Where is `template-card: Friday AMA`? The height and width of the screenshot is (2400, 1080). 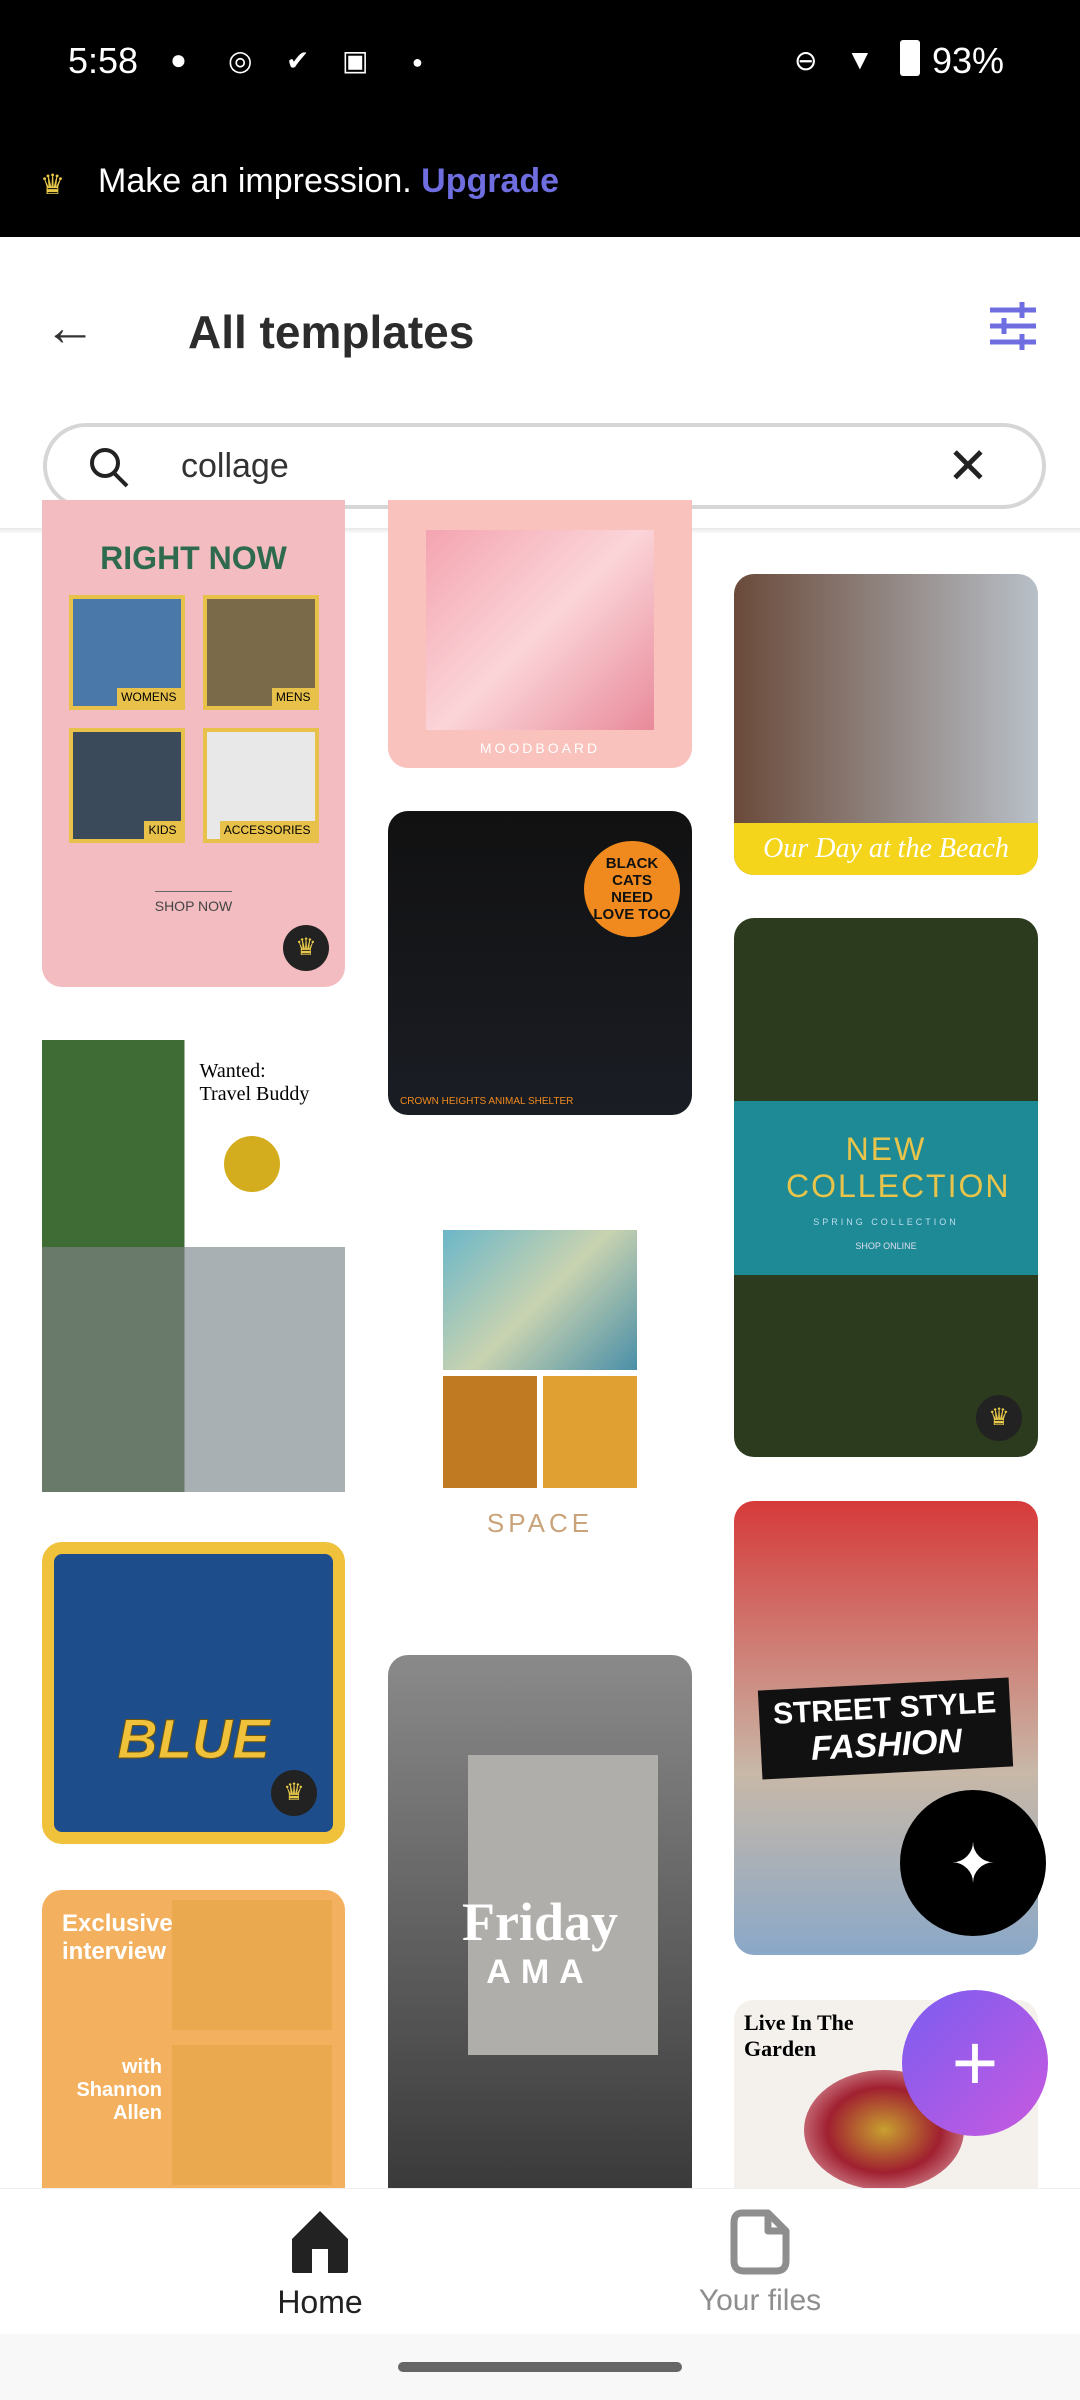 template-card: Friday AMA is located at coordinates (540, 1921).